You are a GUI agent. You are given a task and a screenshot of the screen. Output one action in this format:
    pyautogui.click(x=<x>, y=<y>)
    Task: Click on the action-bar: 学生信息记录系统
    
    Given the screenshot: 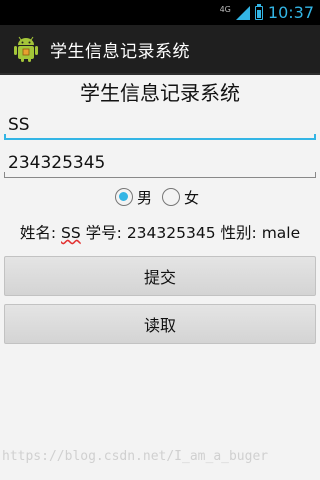 What is the action you would take?
    pyautogui.click(x=160, y=50)
    